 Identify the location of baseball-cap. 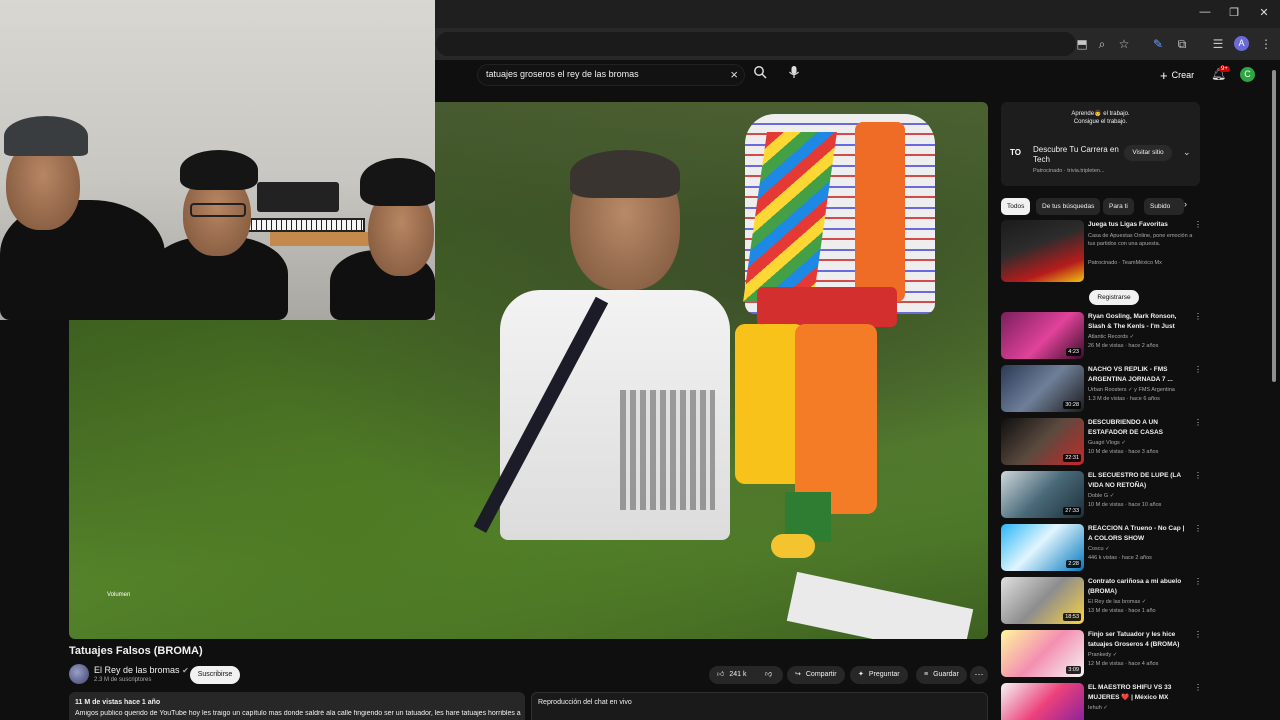
(46, 136).